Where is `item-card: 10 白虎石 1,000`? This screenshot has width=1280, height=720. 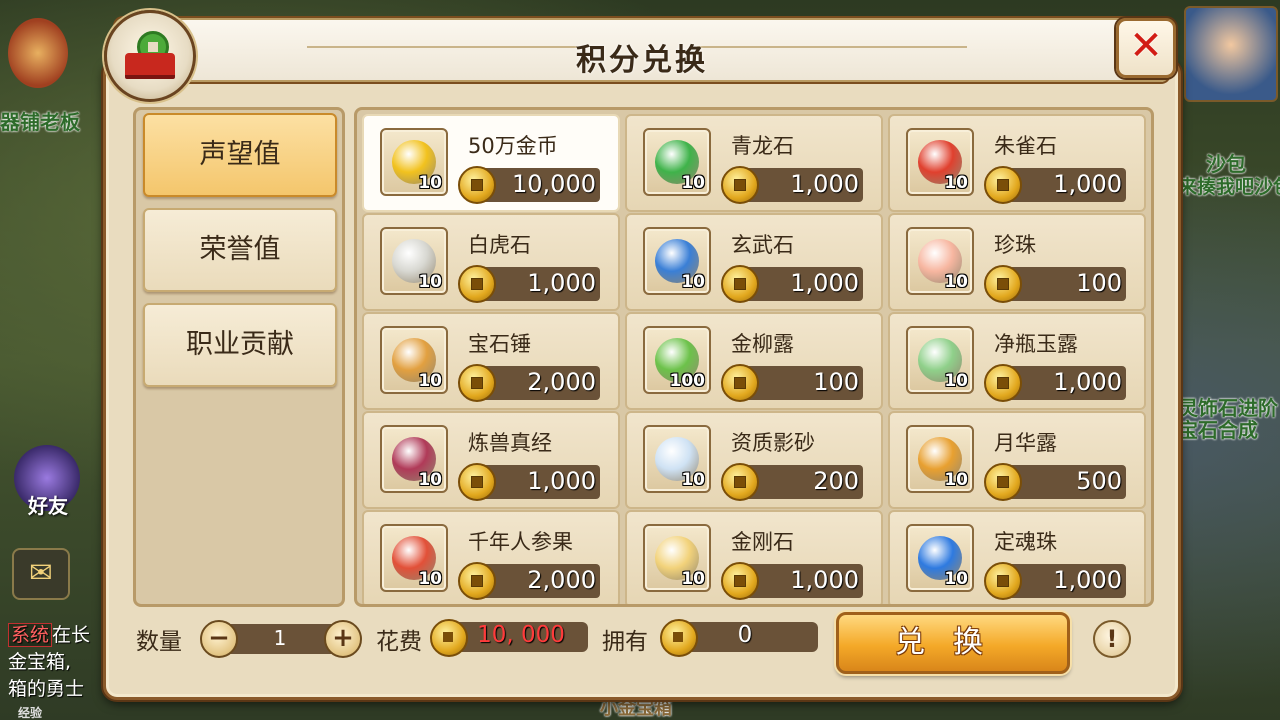
item-card: 10 白虎石 1,000 is located at coordinates (491, 262).